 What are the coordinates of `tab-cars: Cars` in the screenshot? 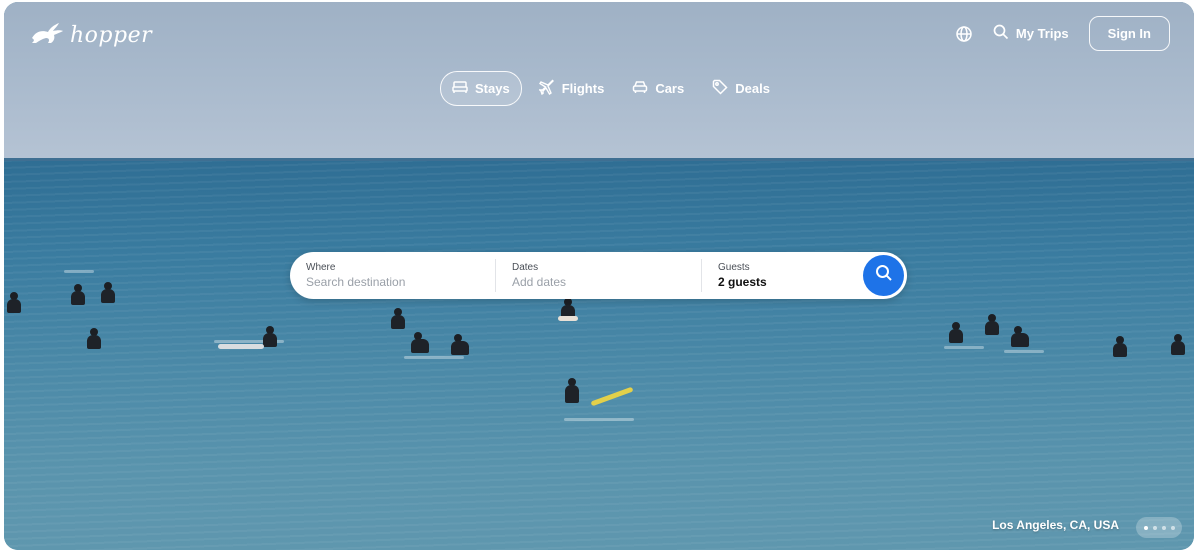 It's located at (658, 88).